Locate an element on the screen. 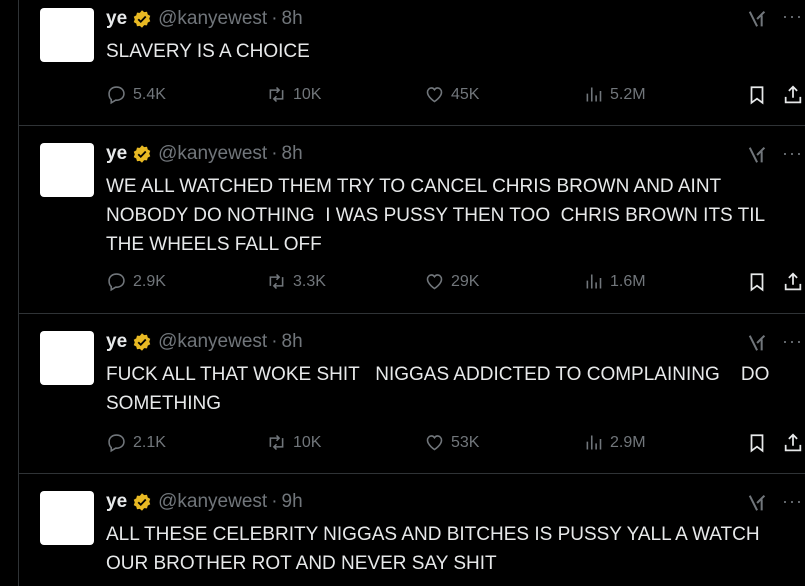 This screenshot has height=586, width=805. tweet-actions: 2.9K 3.3K 29K 1.6M is located at coordinates (455, 283).